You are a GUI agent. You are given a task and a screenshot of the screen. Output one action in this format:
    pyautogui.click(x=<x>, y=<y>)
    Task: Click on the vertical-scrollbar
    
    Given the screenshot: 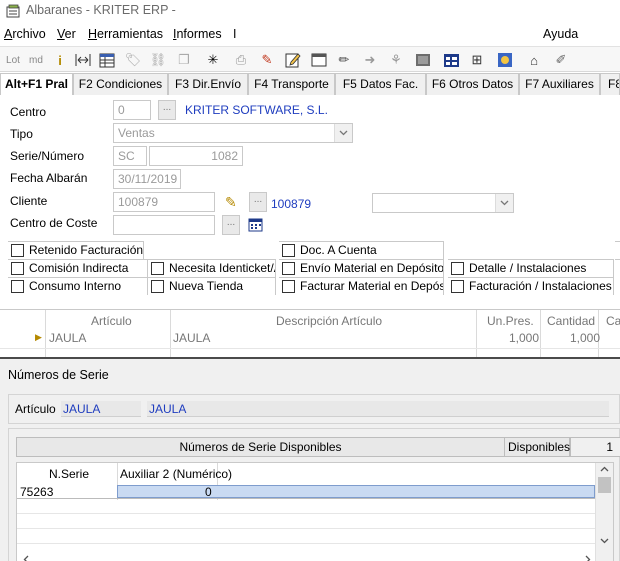 What is the action you would take?
    pyautogui.click(x=604, y=512)
    